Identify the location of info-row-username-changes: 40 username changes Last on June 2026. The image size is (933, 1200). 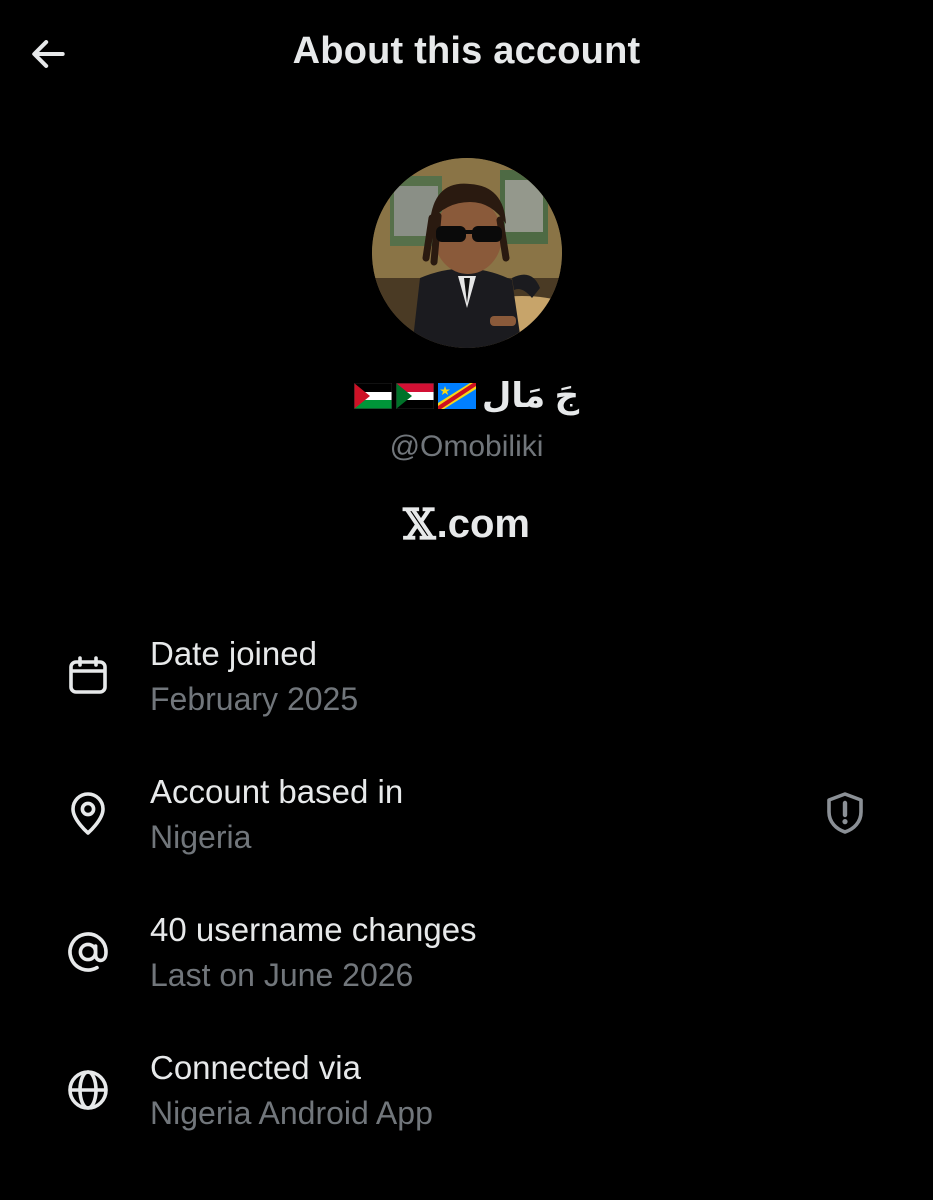
(466, 973).